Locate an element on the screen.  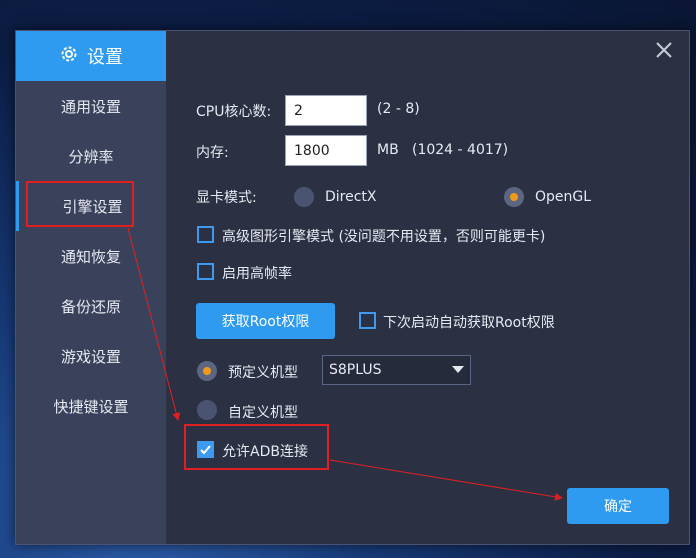
memory-label: 内存: is located at coordinates (212, 153).